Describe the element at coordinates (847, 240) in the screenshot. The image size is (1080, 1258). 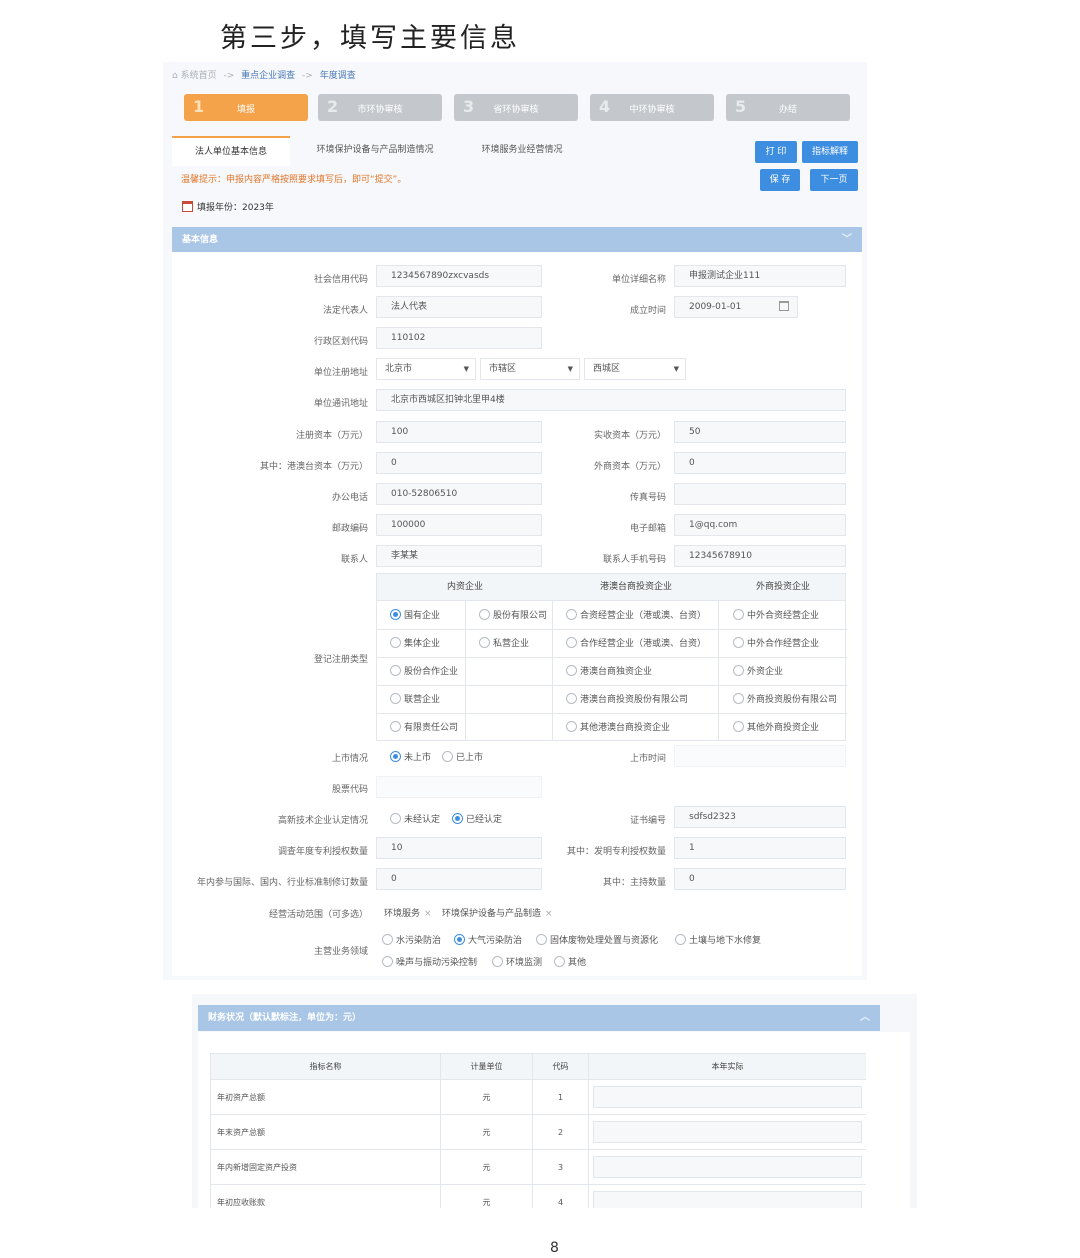
I see `chevron-down-icon: ﹀` at that location.